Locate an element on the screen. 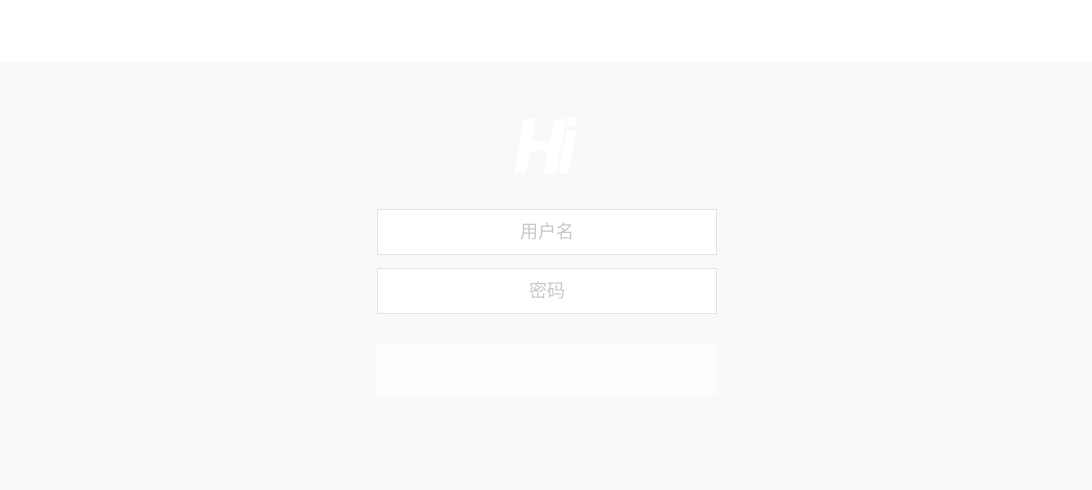 Image resolution: width=1092 pixels, height=490 pixels. top-bar is located at coordinates (546, 31).